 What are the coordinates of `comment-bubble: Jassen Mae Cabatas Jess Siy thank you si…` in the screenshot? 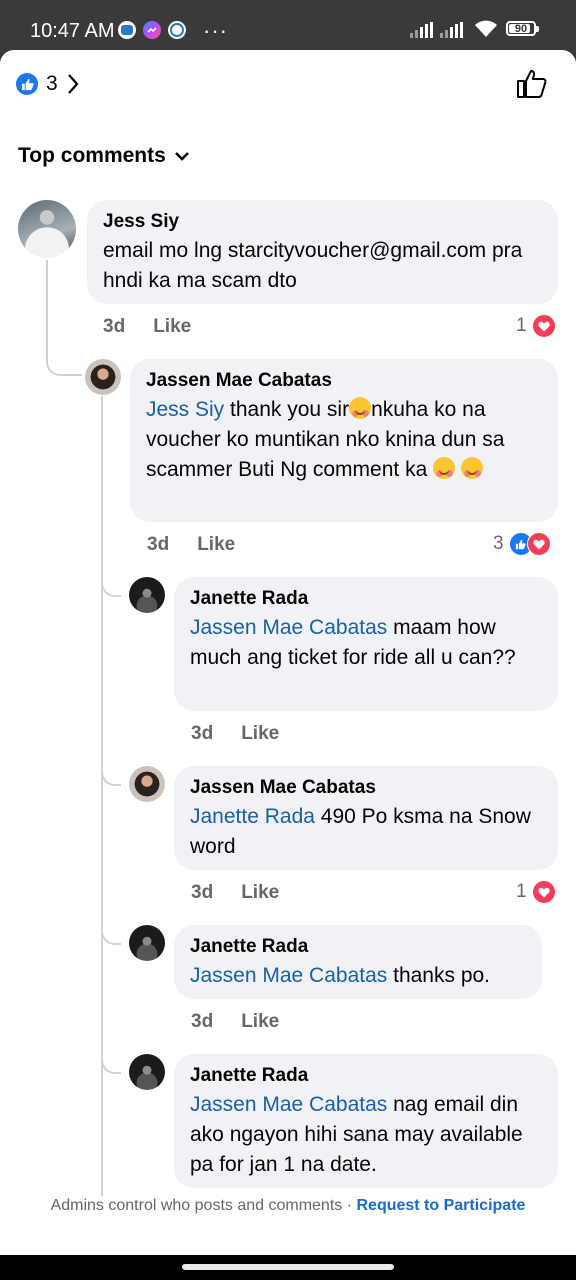 It's located at (344, 440).